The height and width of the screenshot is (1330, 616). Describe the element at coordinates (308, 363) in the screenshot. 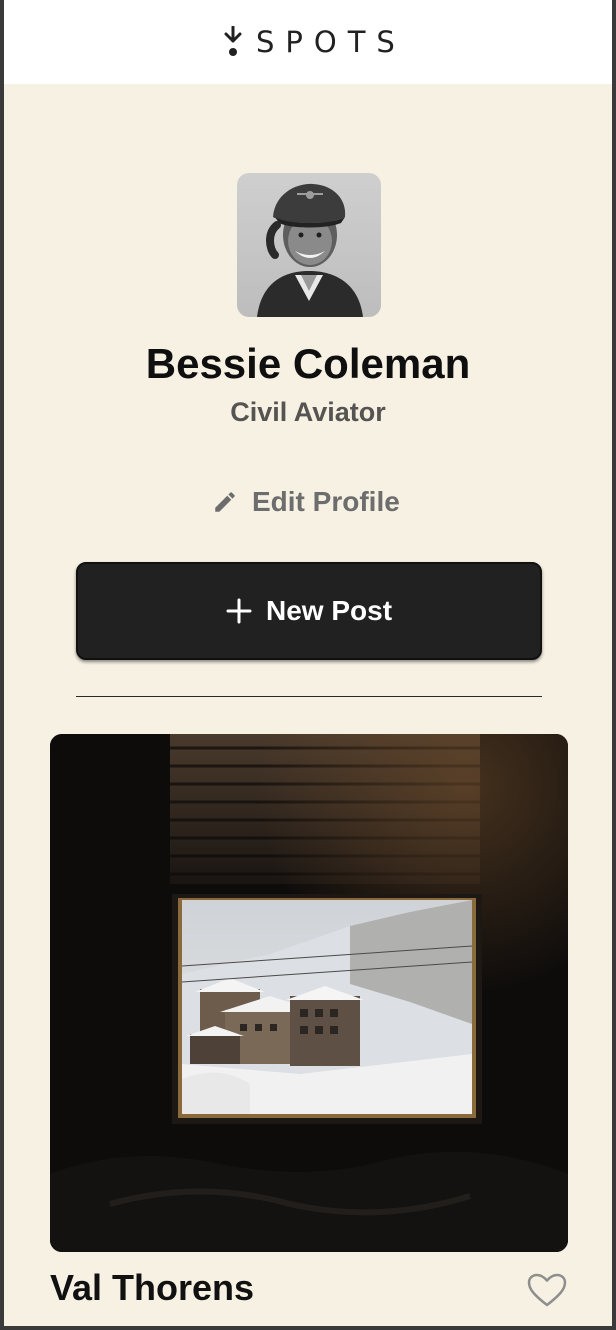

I see `profile-name: Bessie Coleman` at that location.